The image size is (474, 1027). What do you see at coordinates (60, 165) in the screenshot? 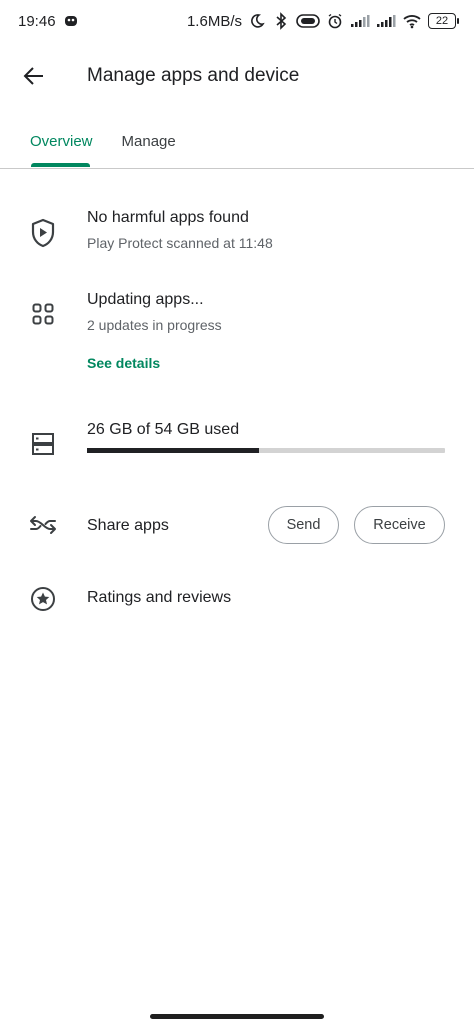
I see `tab-indicator` at bounding box center [60, 165].